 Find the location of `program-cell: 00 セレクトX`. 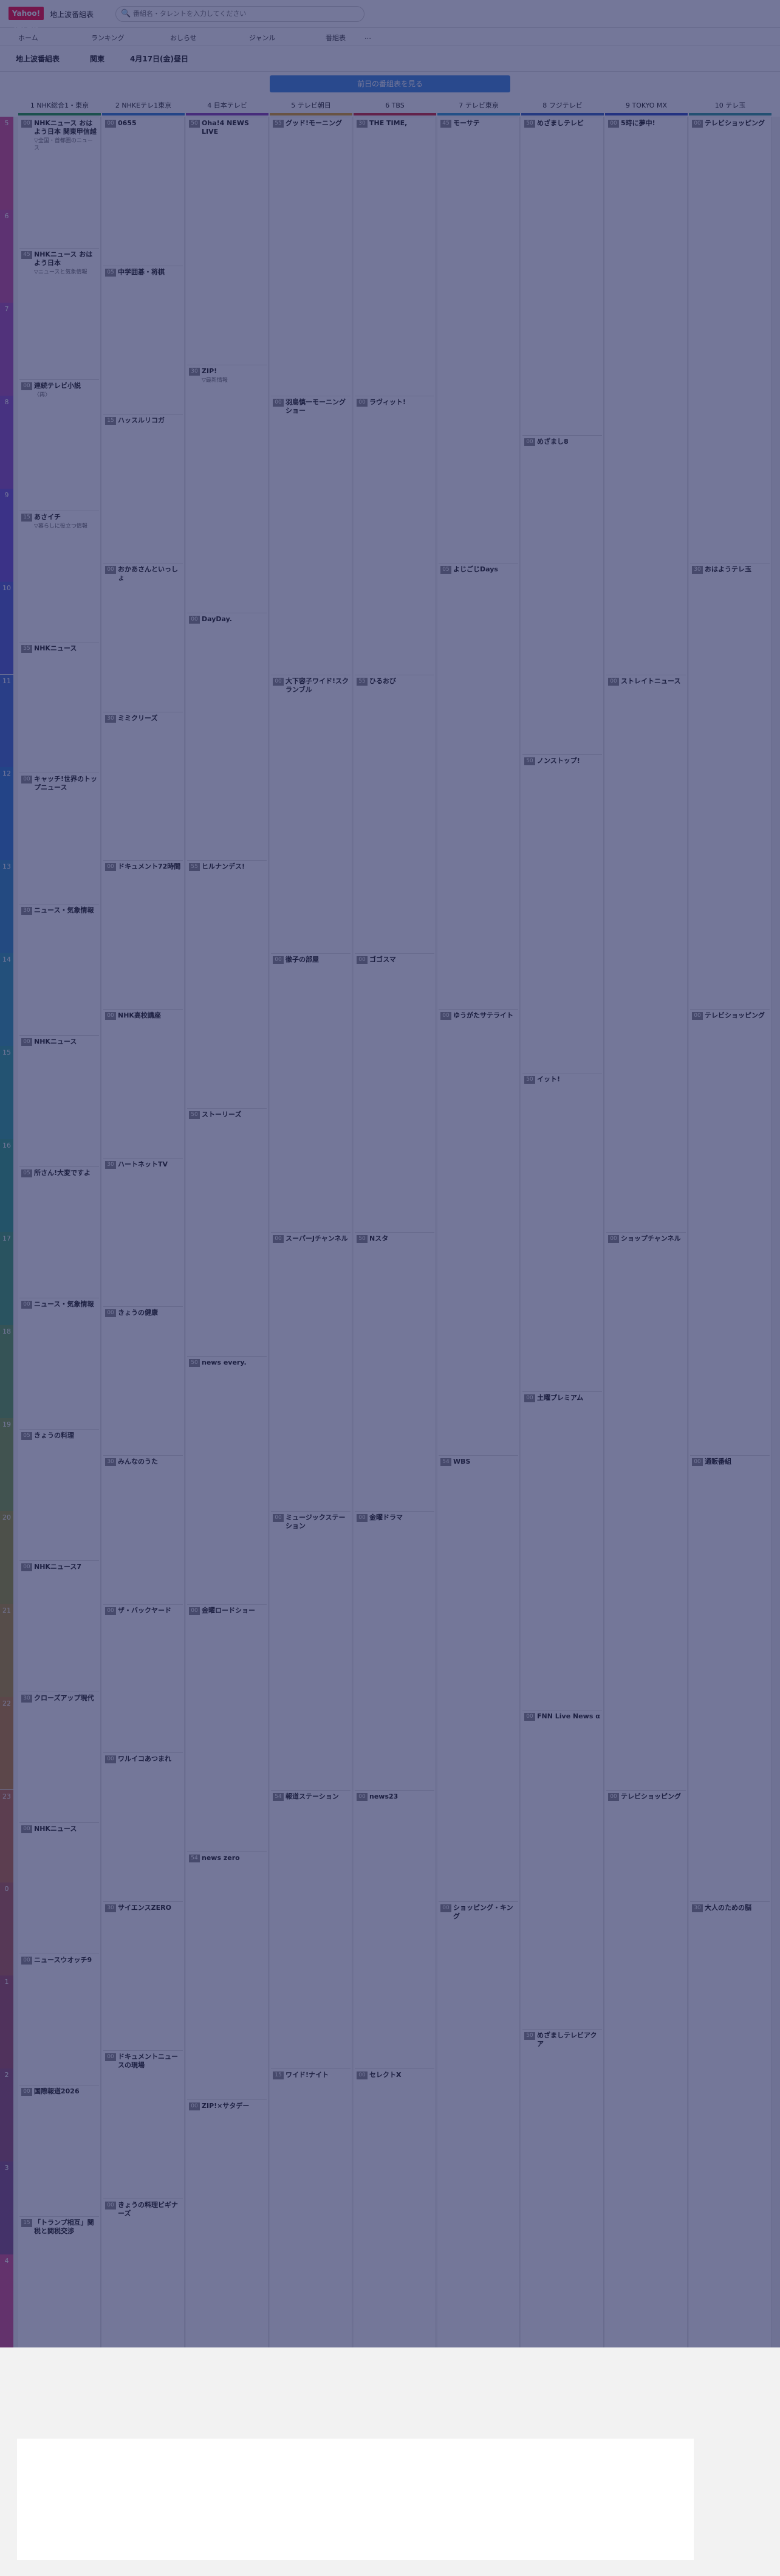

program-cell: 00 セレクトX is located at coordinates (394, 2207).